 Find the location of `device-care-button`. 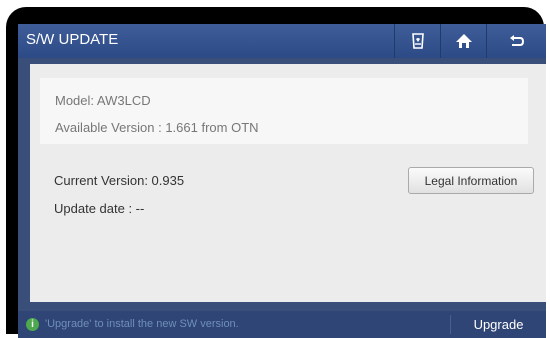

device-care-button is located at coordinates (417, 41).